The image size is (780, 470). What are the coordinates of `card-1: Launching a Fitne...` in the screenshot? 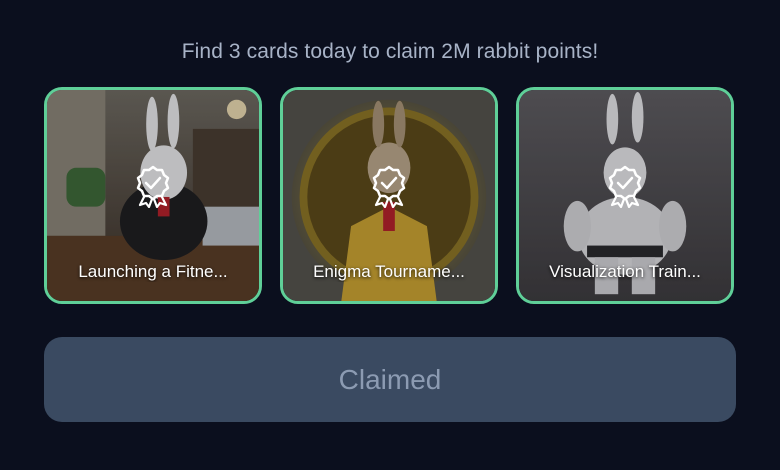 It's located at (153, 195).